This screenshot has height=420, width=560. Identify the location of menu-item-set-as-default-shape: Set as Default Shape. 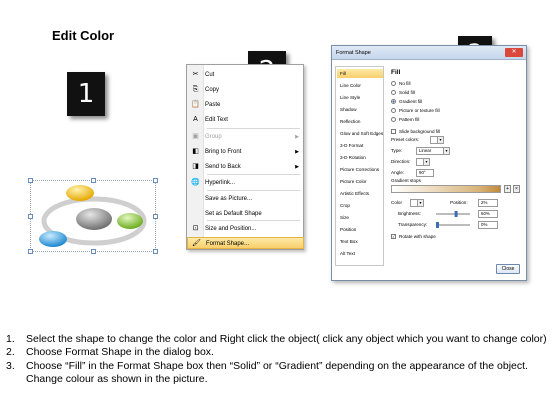
(245, 214).